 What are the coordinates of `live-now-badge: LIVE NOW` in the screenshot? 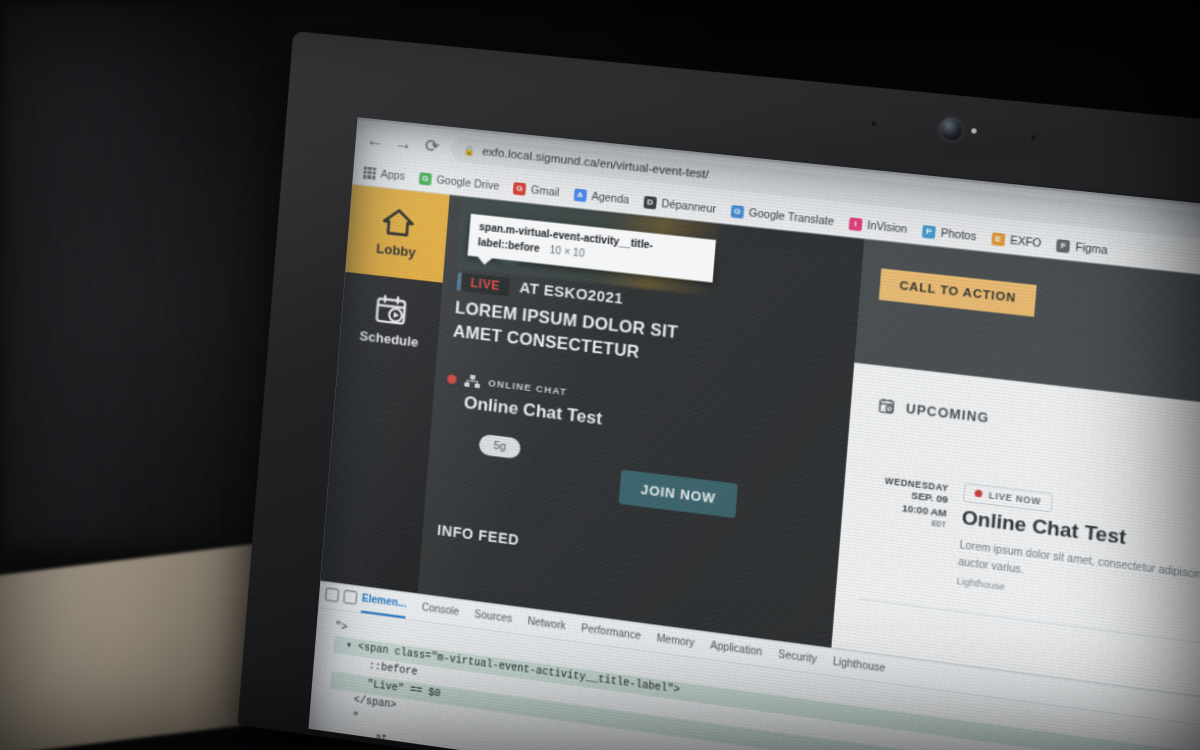 It's located at (1008, 497).